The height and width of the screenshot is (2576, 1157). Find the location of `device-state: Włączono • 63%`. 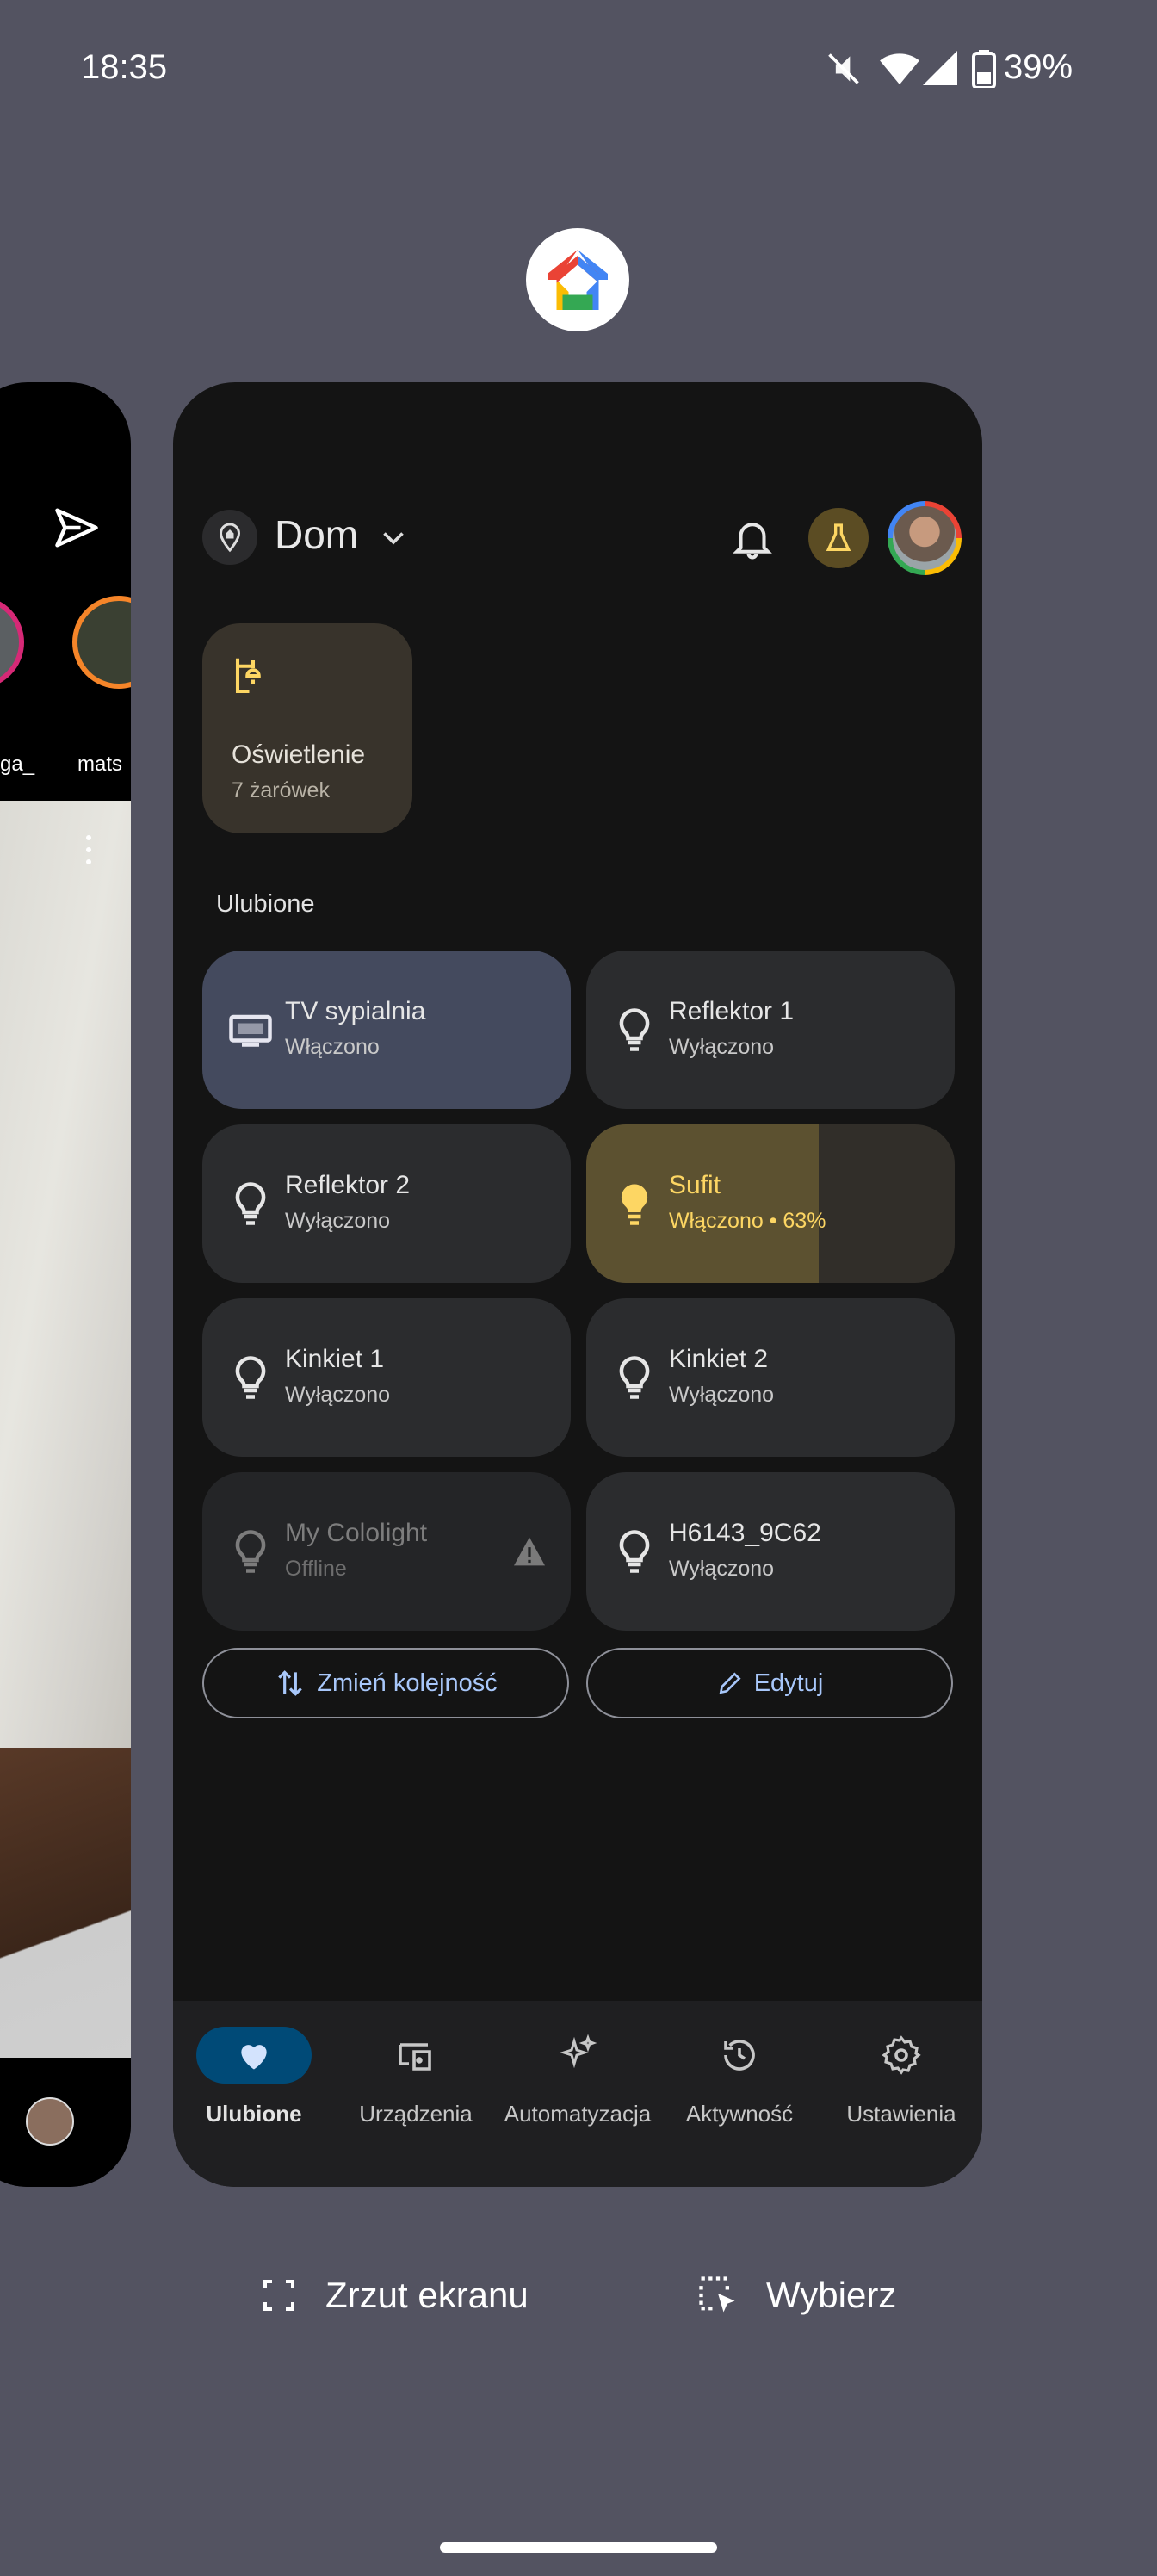

device-state: Włączono • 63% is located at coordinates (748, 1221).